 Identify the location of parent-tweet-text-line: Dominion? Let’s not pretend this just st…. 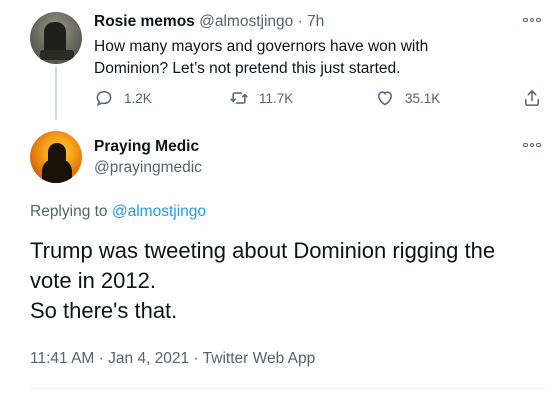
(247, 68).